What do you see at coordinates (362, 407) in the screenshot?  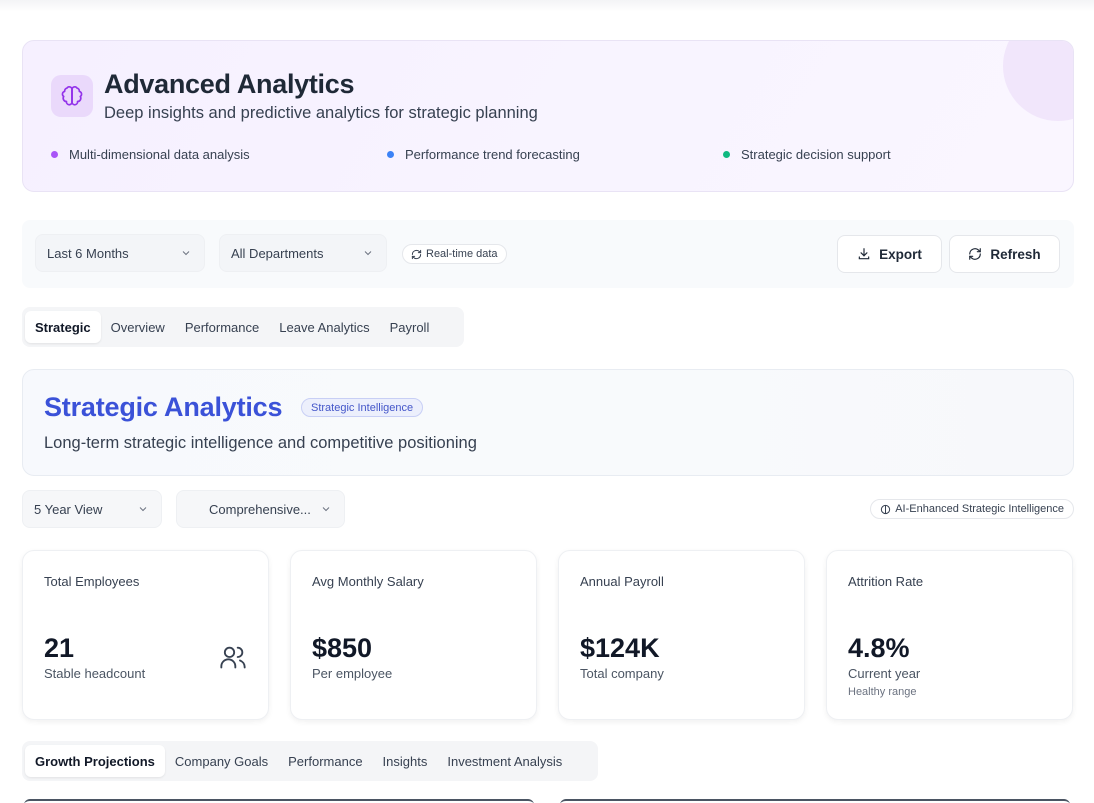 I see `strategic-badge: Strategic Intelligence` at bounding box center [362, 407].